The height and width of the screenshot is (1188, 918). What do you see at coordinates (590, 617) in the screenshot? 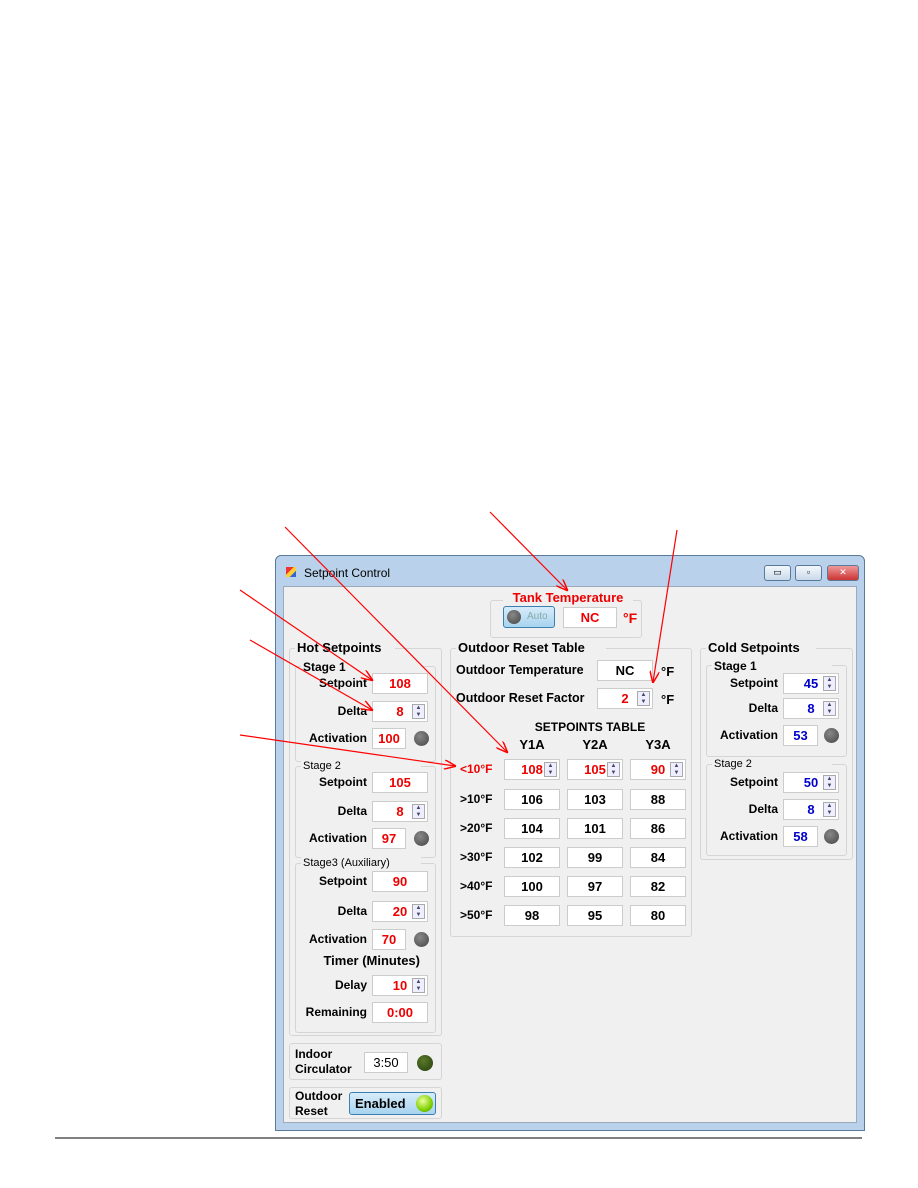
I see `tank-temperature-field: NC` at bounding box center [590, 617].